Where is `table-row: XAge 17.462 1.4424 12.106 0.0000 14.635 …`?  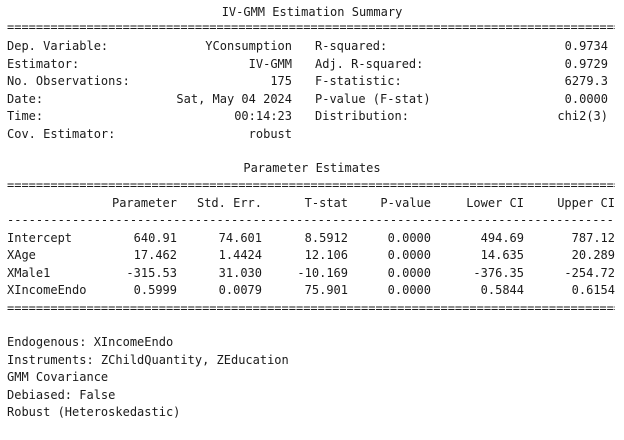 table-row: XAge 17.462 1.4424 12.106 0.0000 14.635 … is located at coordinates (312, 256).